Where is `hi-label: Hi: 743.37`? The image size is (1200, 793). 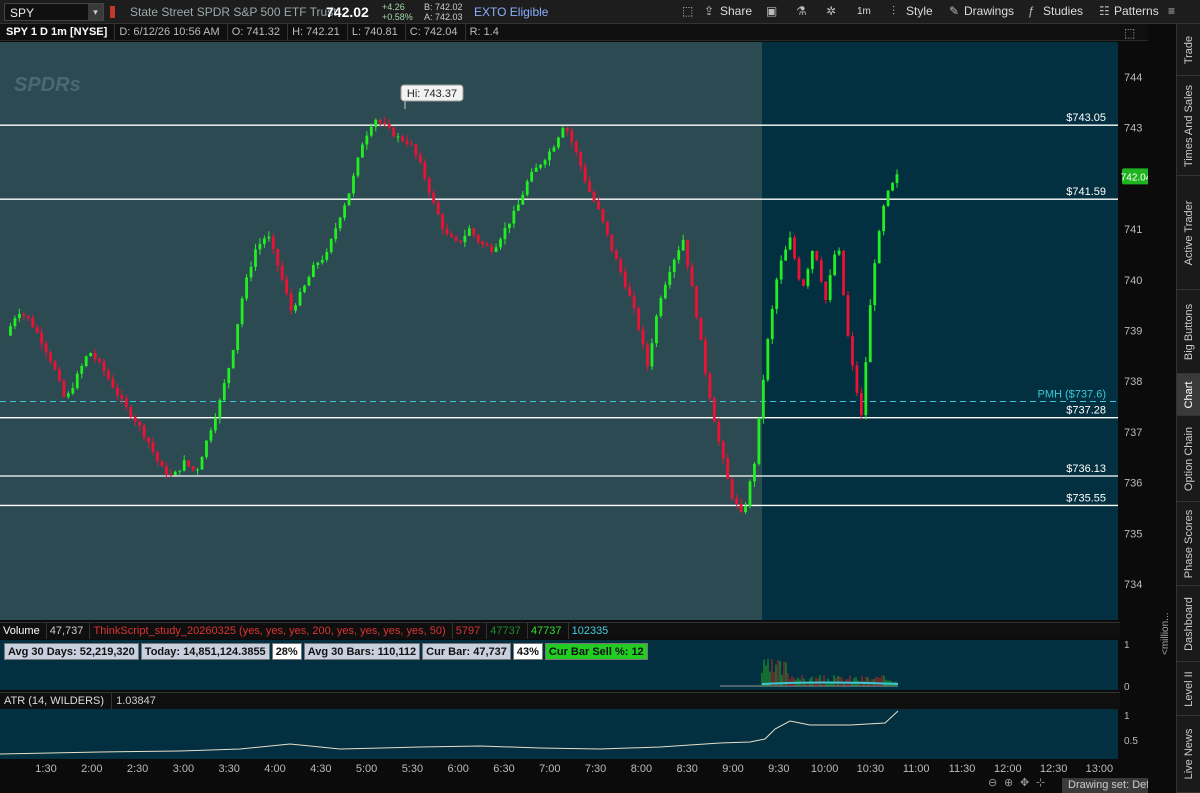
hi-label: Hi: 743.37 is located at coordinates (432, 94).